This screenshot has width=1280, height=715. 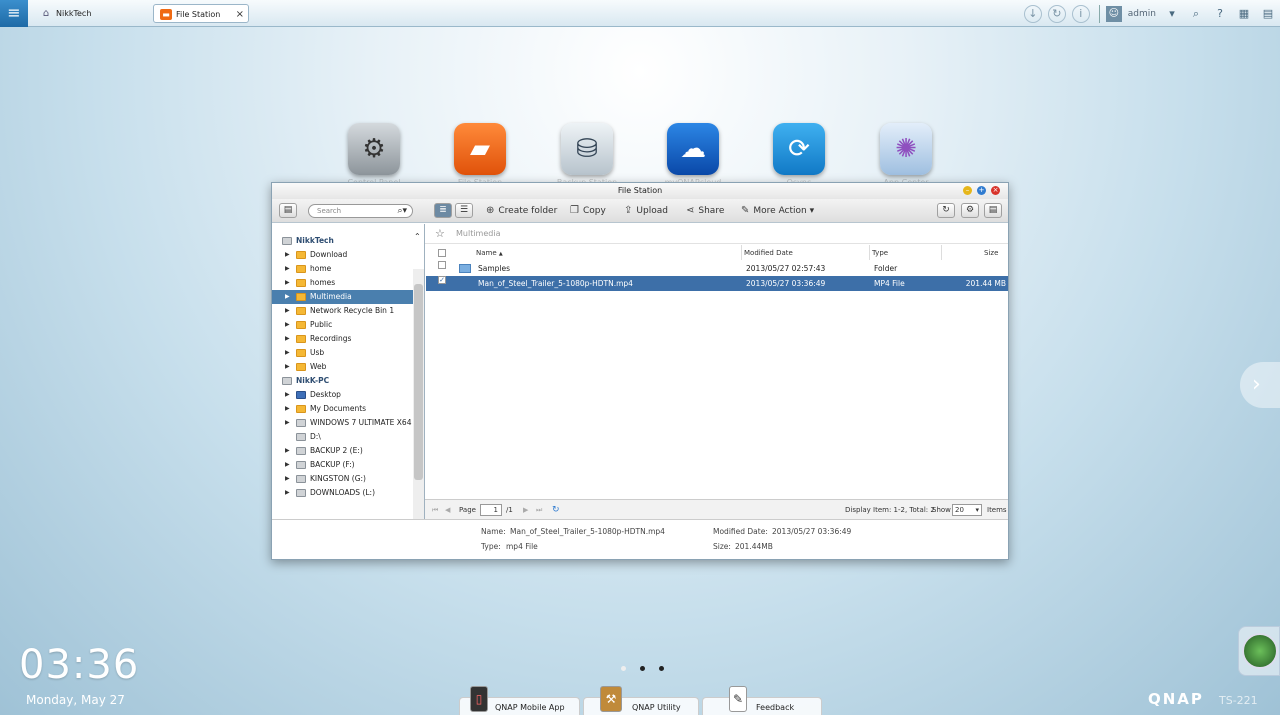 What do you see at coordinates (555, 283) in the screenshot?
I see `file-name: Man_of_Steel_Trailer_5-1080p-HDTN.mp4` at bounding box center [555, 283].